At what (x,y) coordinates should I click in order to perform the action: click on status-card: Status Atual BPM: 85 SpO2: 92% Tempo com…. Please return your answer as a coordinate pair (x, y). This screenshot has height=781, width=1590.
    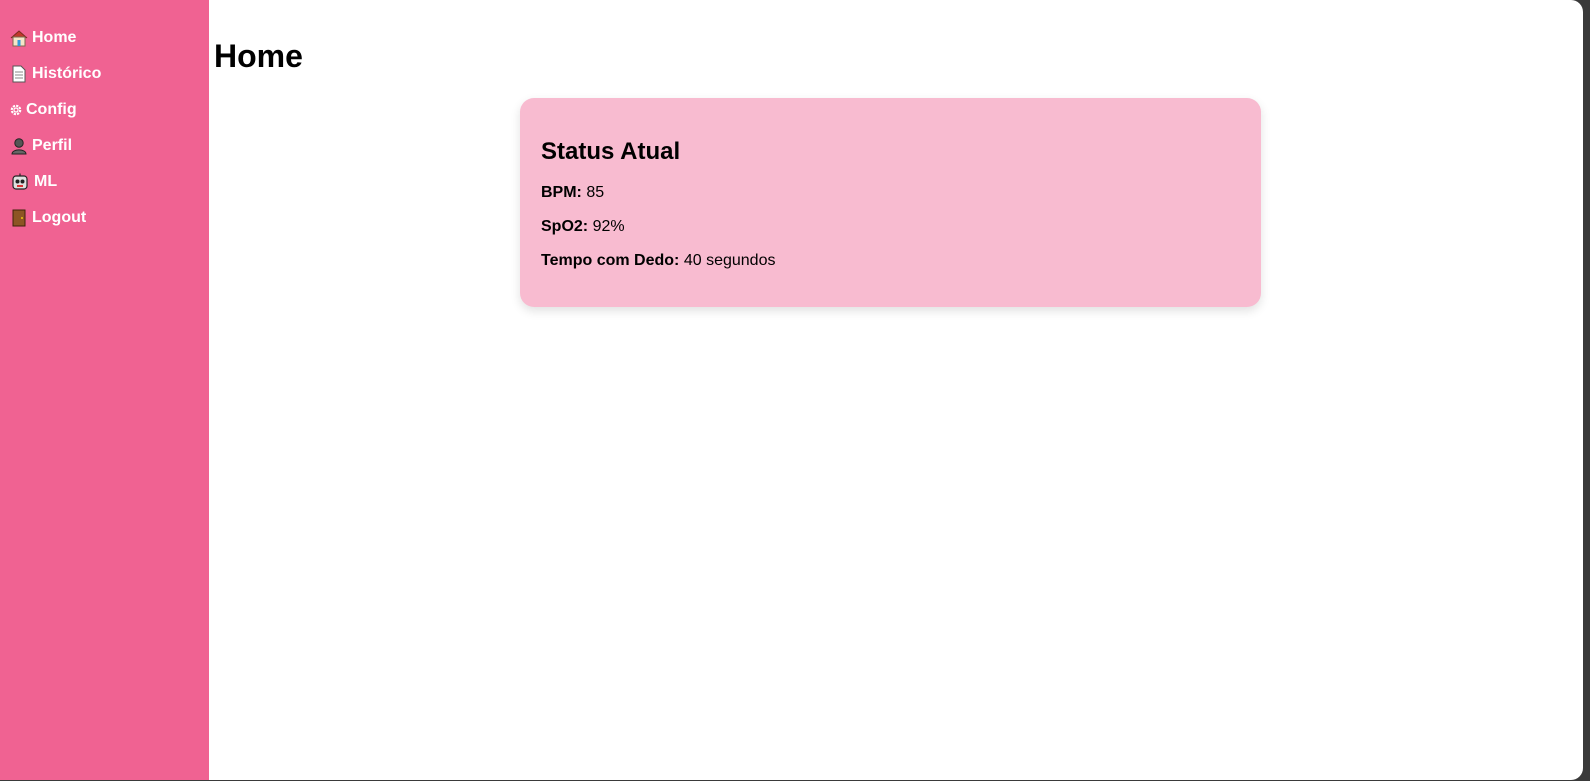
    Looking at the image, I should click on (890, 202).